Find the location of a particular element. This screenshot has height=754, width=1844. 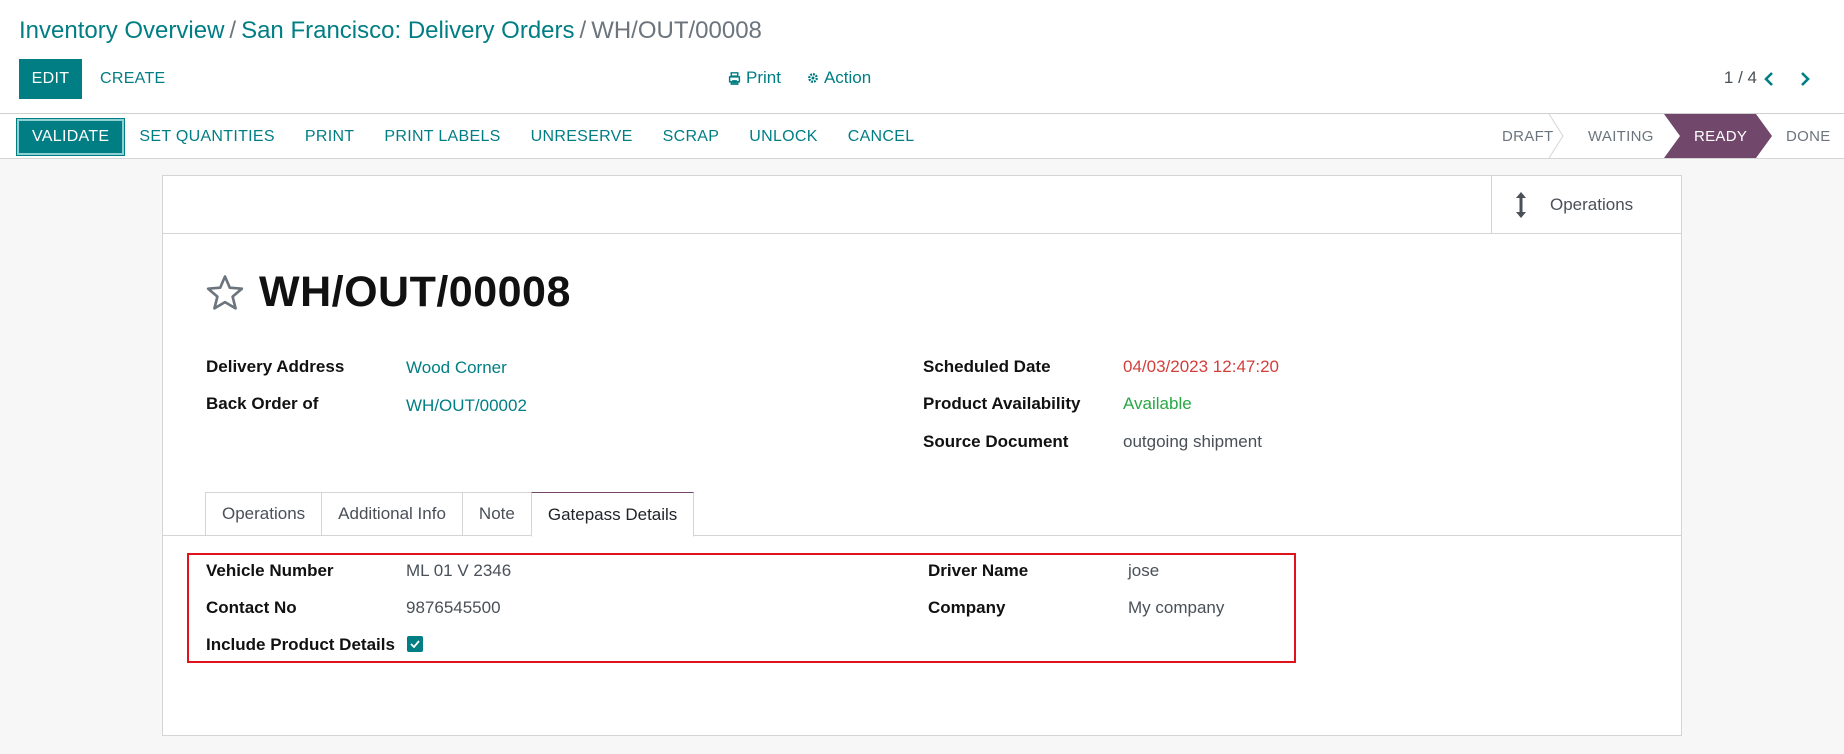

chevron-right-icon is located at coordinates (1805, 79).